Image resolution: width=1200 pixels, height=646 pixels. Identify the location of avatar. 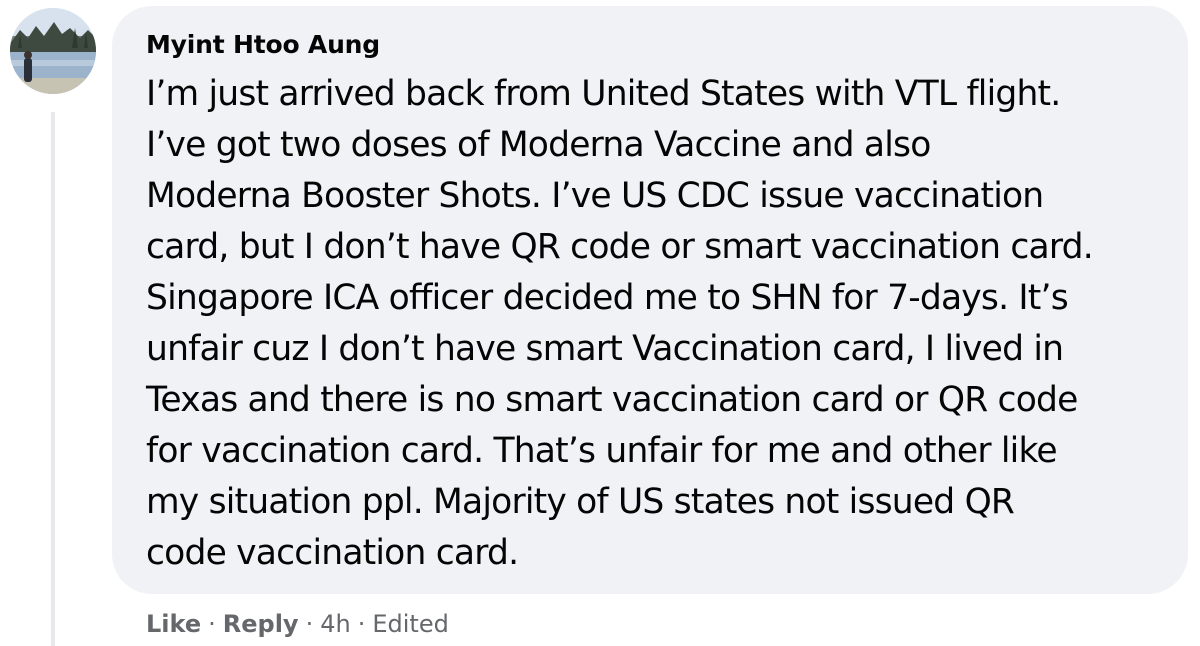
(53, 51).